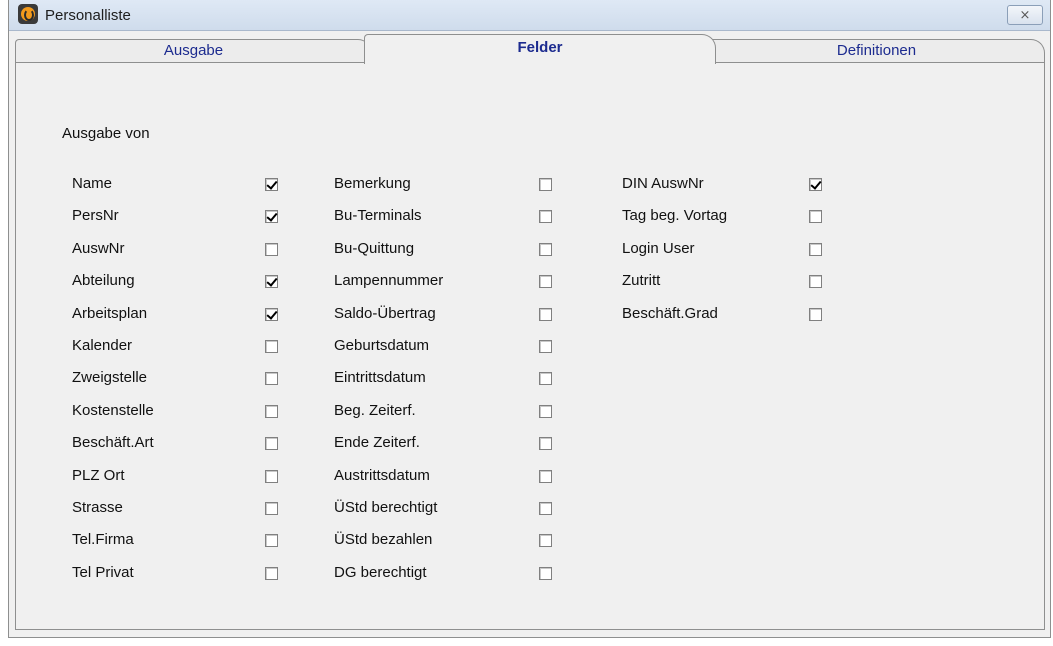 This screenshot has height=646, width=1053. What do you see at coordinates (95, 215) in the screenshot?
I see `field-label: PersNr` at bounding box center [95, 215].